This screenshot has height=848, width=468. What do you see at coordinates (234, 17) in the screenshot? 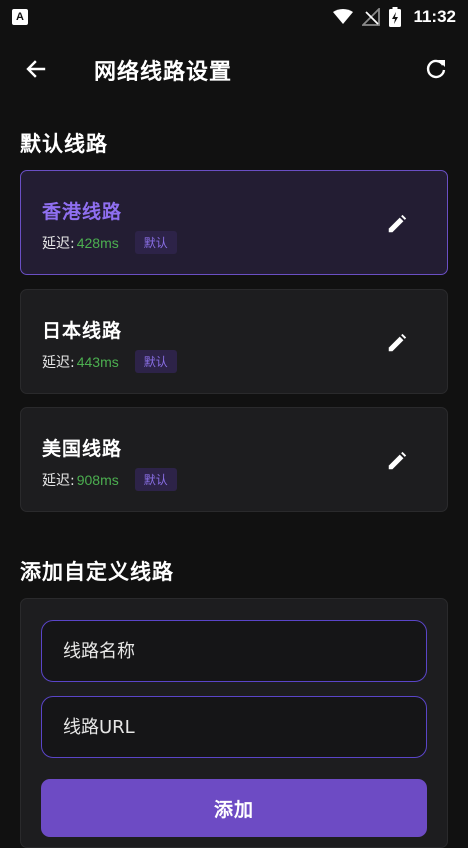
I see `status-bar: A 11:32` at bounding box center [234, 17].